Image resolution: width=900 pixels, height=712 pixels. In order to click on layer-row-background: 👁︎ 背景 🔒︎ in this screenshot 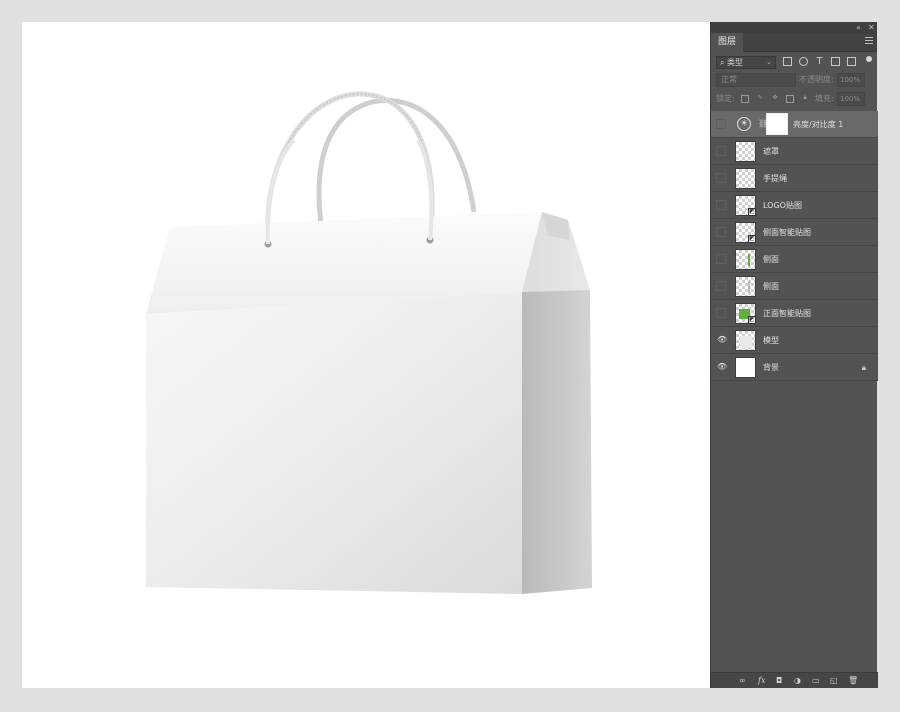, I will do `click(794, 367)`.